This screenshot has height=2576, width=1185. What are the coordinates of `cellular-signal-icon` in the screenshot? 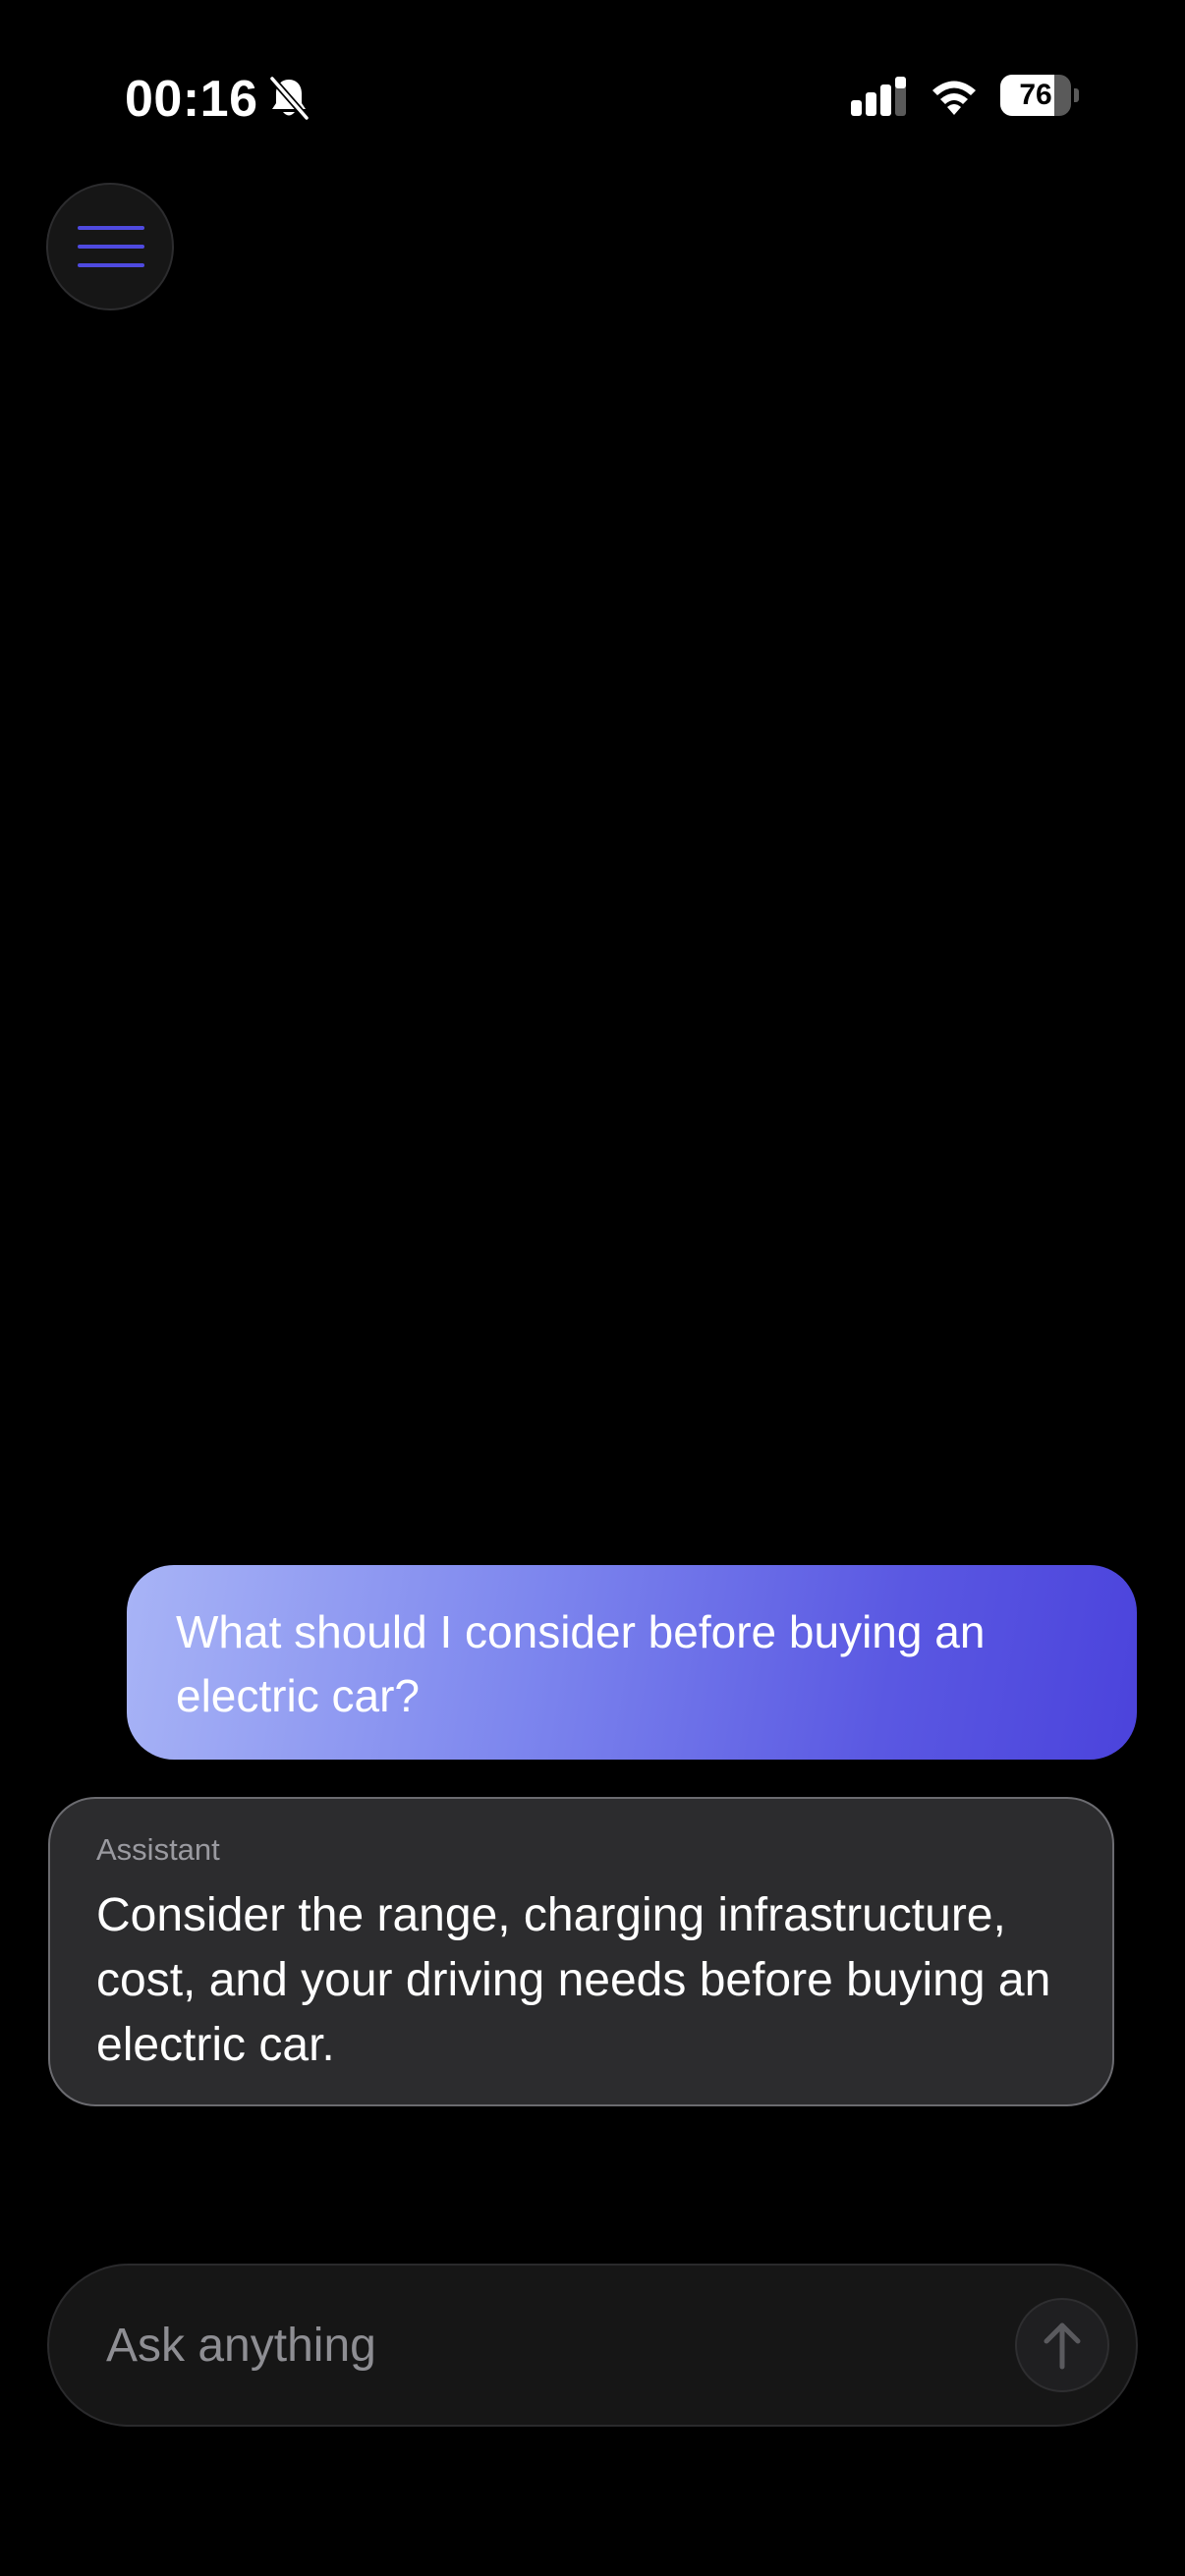 It's located at (879, 96).